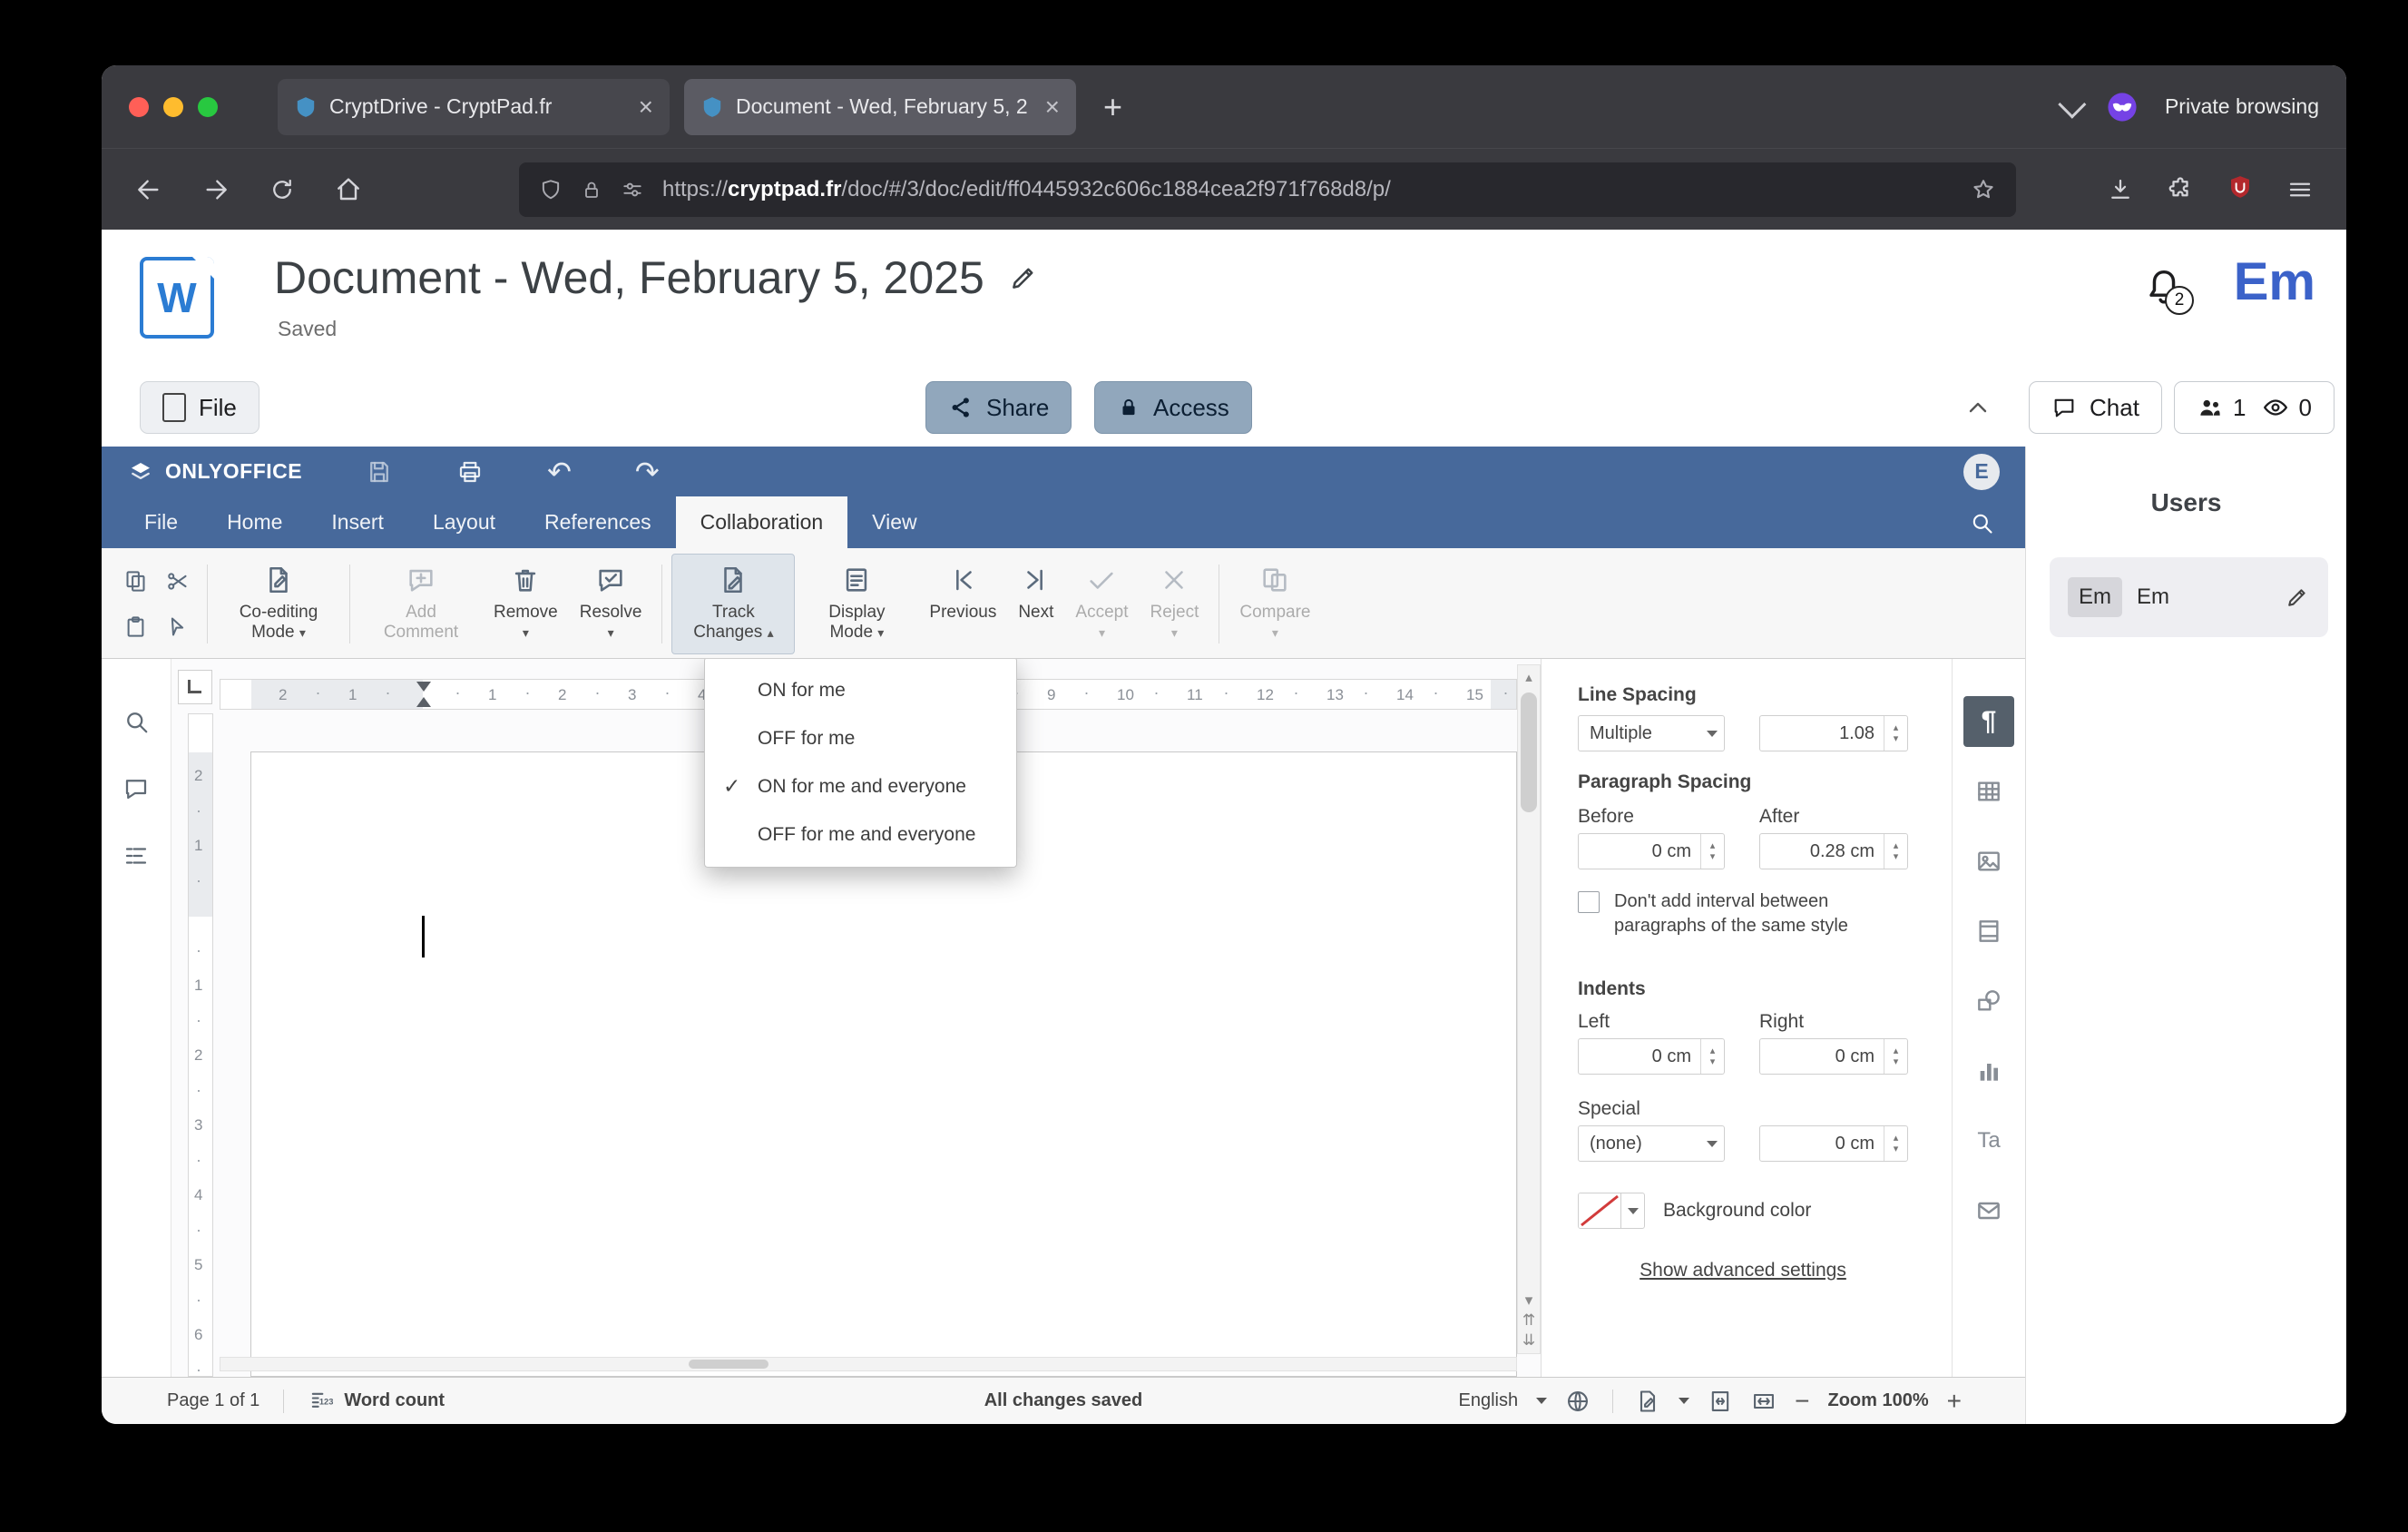 This screenshot has height=1532, width=2408. I want to click on spacing-after-input: 0.28 cm ▴ ▾, so click(1834, 851).